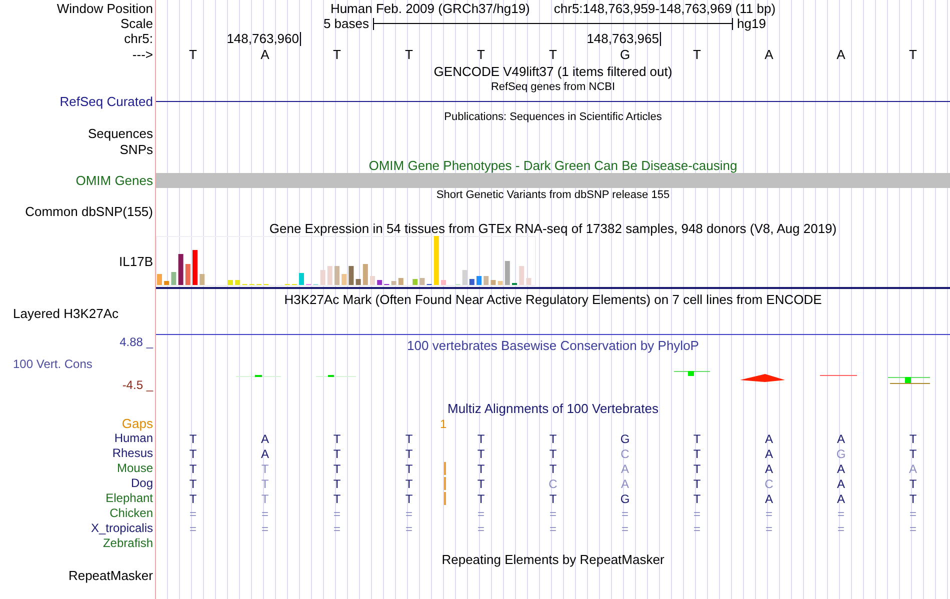  I want to click on track-title: Short Genetic Variants from dbSNP release 155, so click(553, 195).